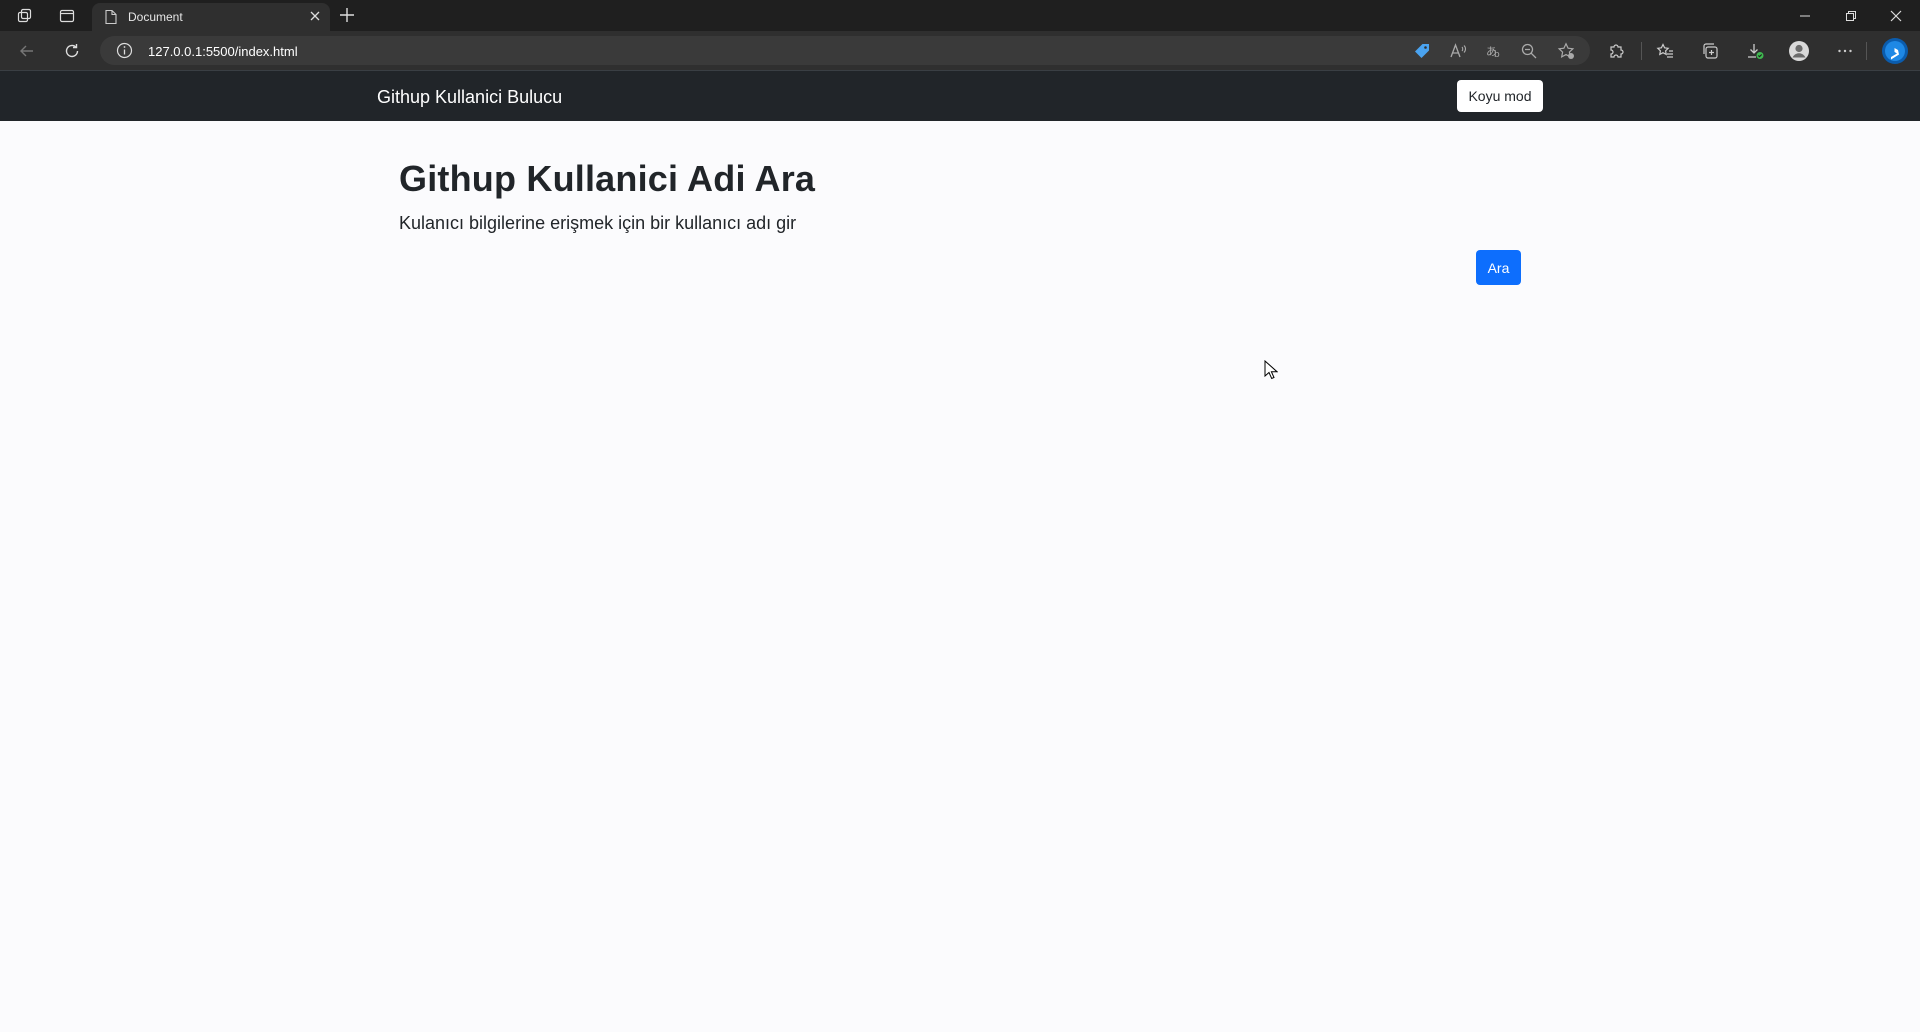 The height and width of the screenshot is (1032, 1920). Describe the element at coordinates (960, 95) in the screenshot. I see `navbar: Githup Kullanici Bulucu Koyu mod` at that location.